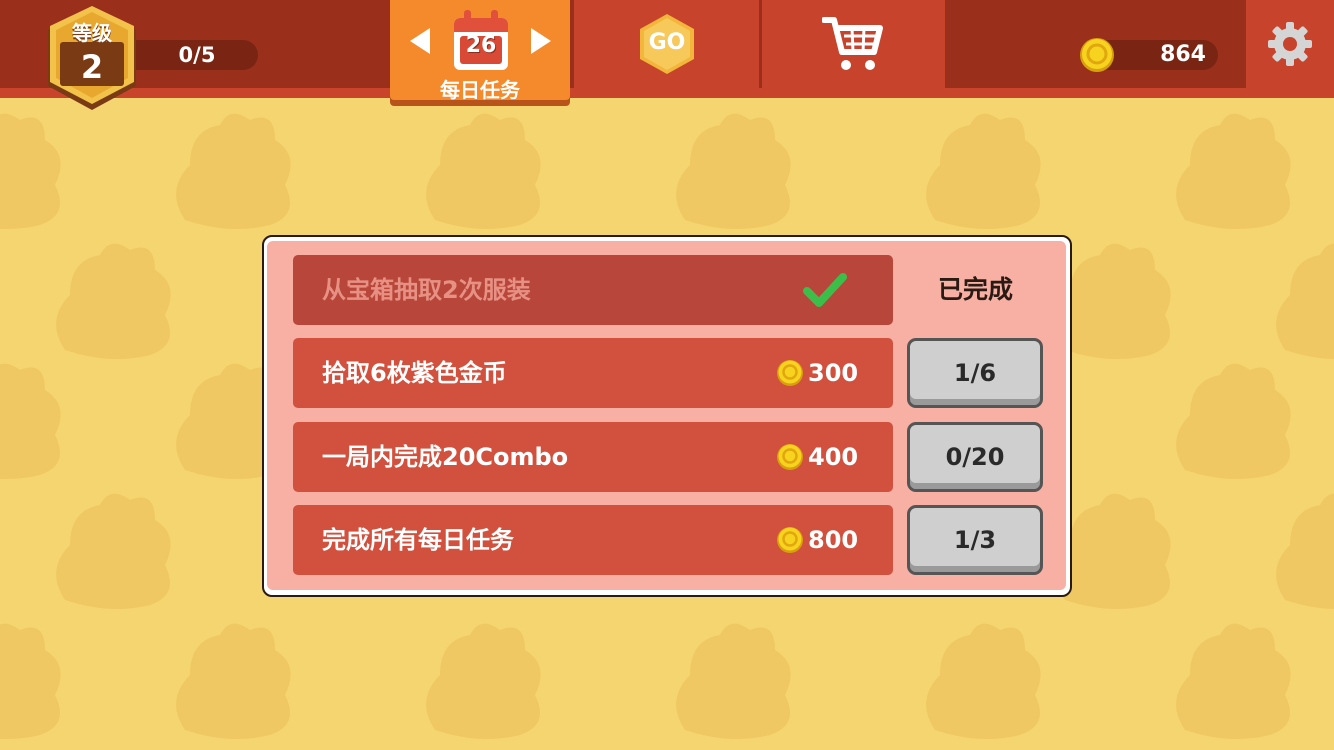 This screenshot has width=1334, height=750. I want to click on task-reward: 300, so click(833, 373).